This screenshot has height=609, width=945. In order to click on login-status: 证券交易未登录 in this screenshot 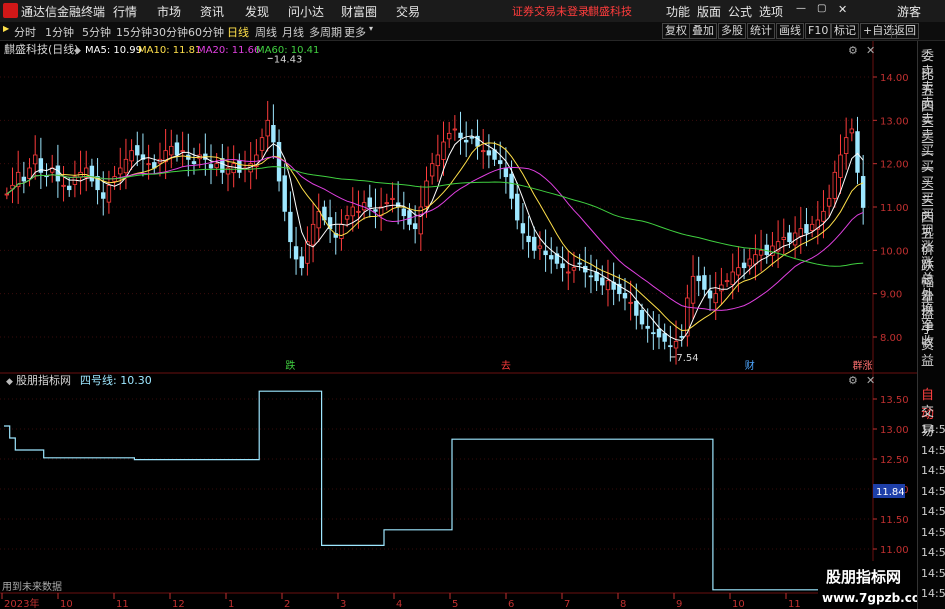, I will do `click(550, 11)`.